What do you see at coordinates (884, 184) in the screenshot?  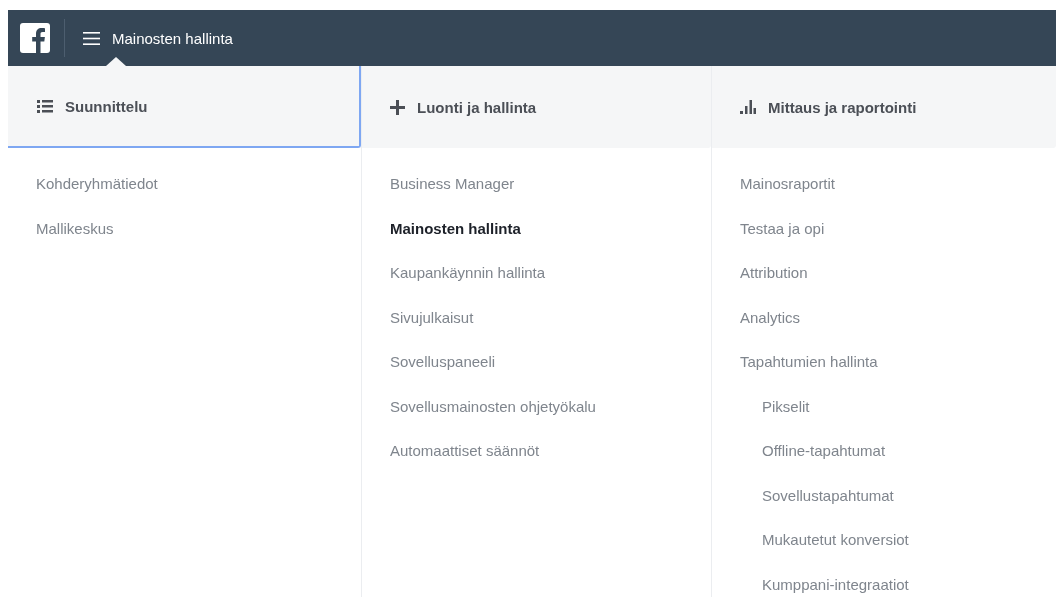 I see `menu-item: Mainosraportit` at bounding box center [884, 184].